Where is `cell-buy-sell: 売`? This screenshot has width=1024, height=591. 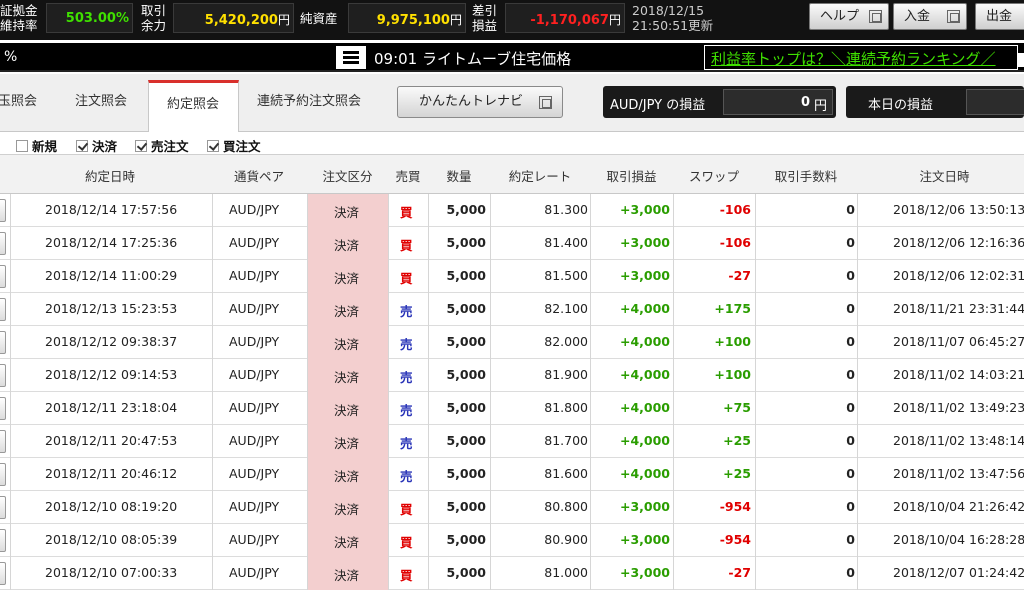
cell-buy-sell: 売 is located at coordinates (406, 476).